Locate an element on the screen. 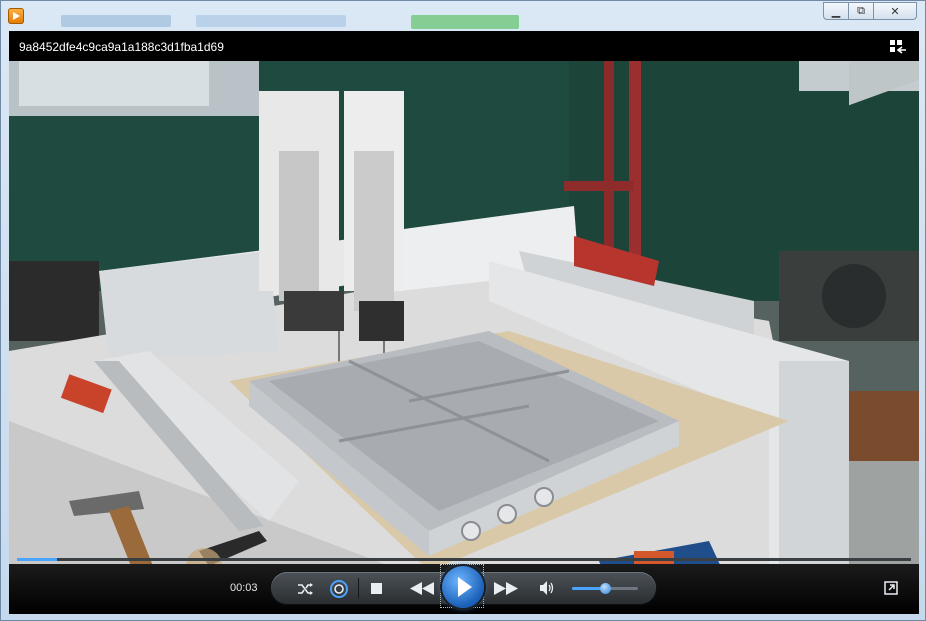 The width and height of the screenshot is (926, 621). shuffle-icon is located at coordinates (305, 589).